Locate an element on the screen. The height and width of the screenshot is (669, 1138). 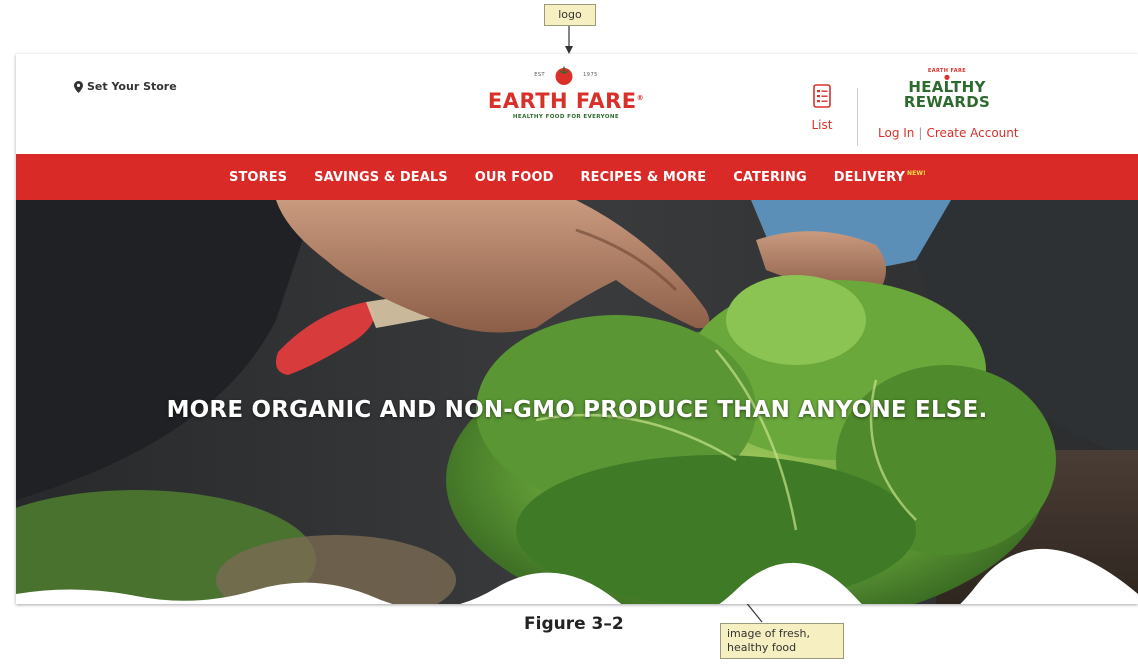
nav-item-delivery: DELIVERY NEW! is located at coordinates (880, 177).